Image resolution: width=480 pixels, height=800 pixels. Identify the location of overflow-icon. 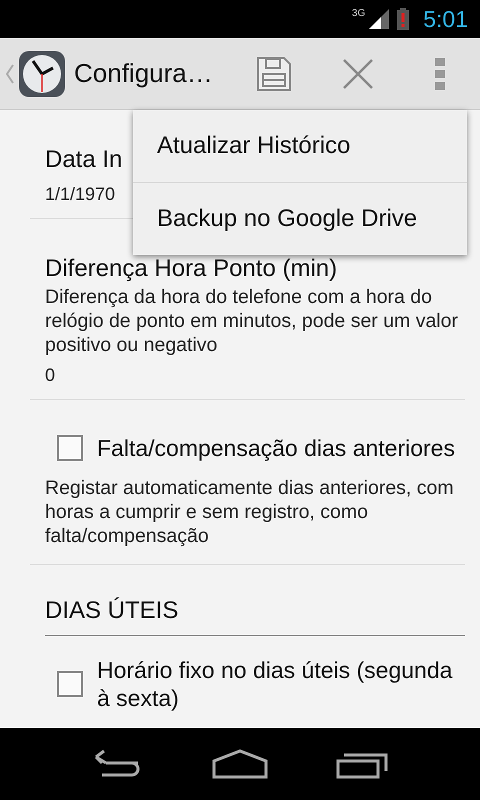
(440, 74).